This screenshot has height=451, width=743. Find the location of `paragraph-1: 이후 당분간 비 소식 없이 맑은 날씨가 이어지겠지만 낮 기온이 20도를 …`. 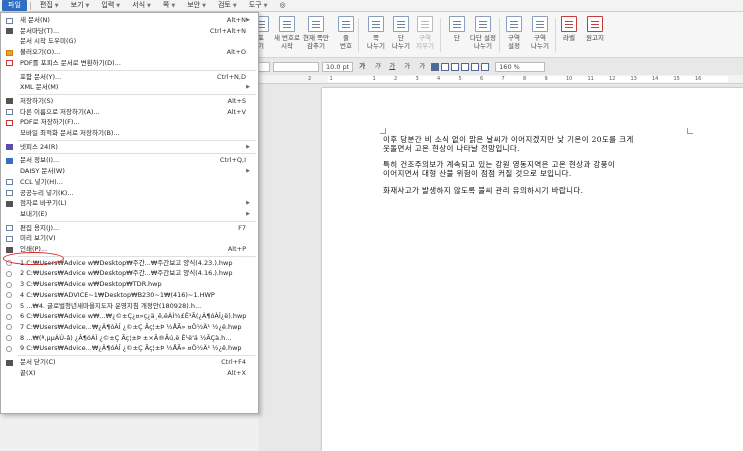

paragraph-1: 이후 당분간 비 소식 없이 맑은 날씨가 이어지겠지만 낮 기온이 20도를 … is located at coordinates (508, 144).